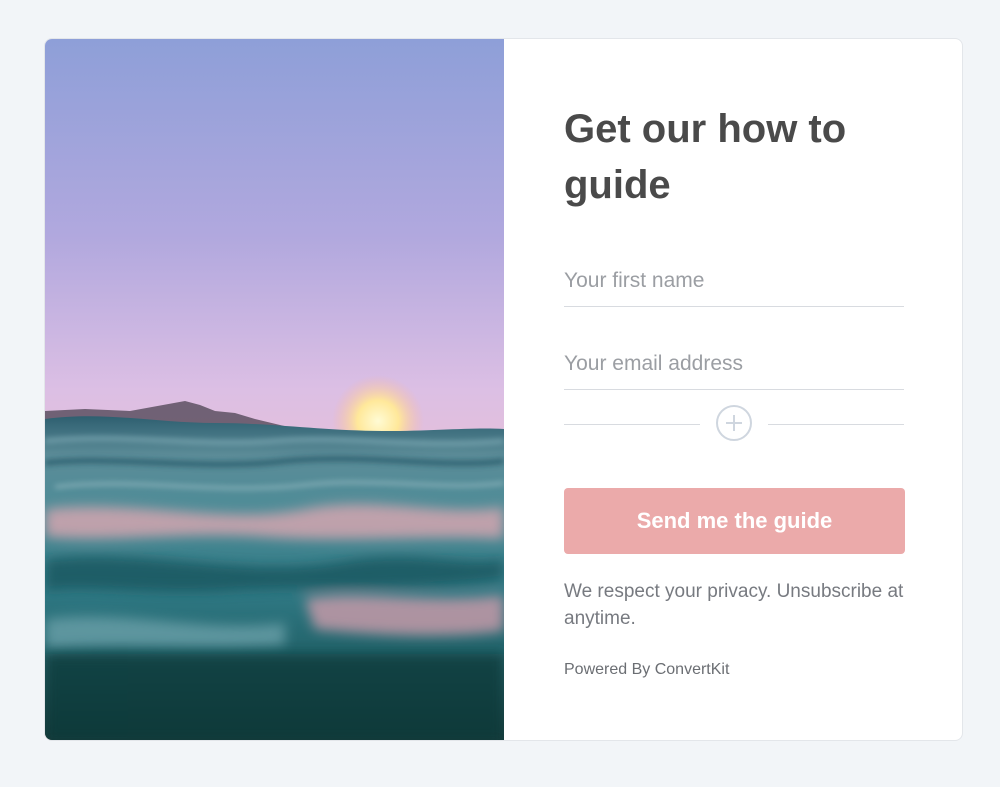 This screenshot has height=787, width=1000. Describe the element at coordinates (632, 424) in the screenshot. I see `divider-line-left` at that location.